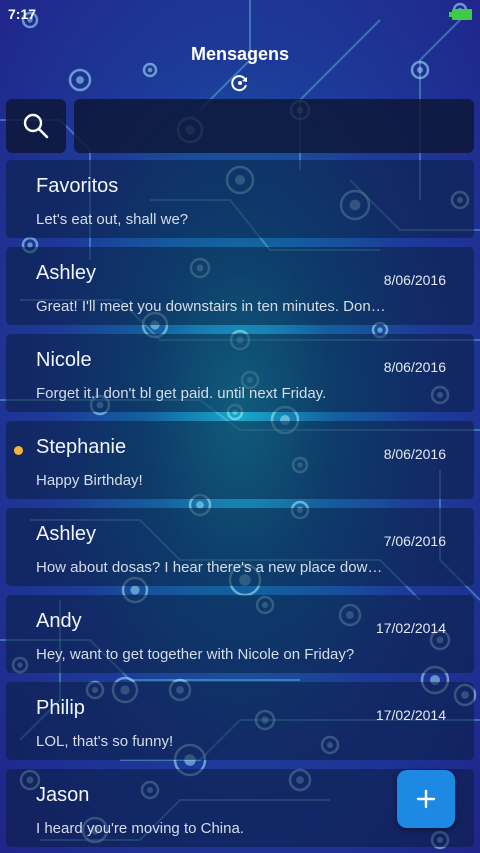 This screenshot has width=480, height=853. I want to click on message-date: 7/06/2016, so click(414, 541).